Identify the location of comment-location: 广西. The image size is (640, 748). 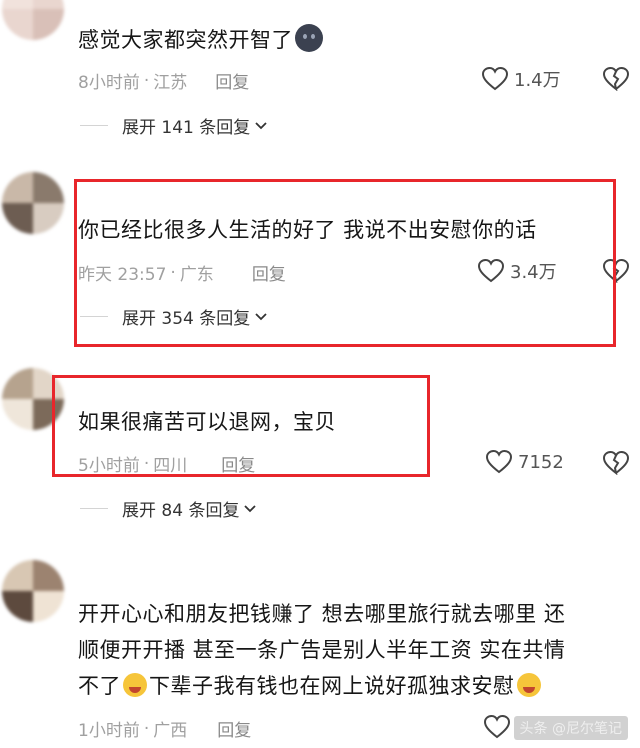
(170, 731).